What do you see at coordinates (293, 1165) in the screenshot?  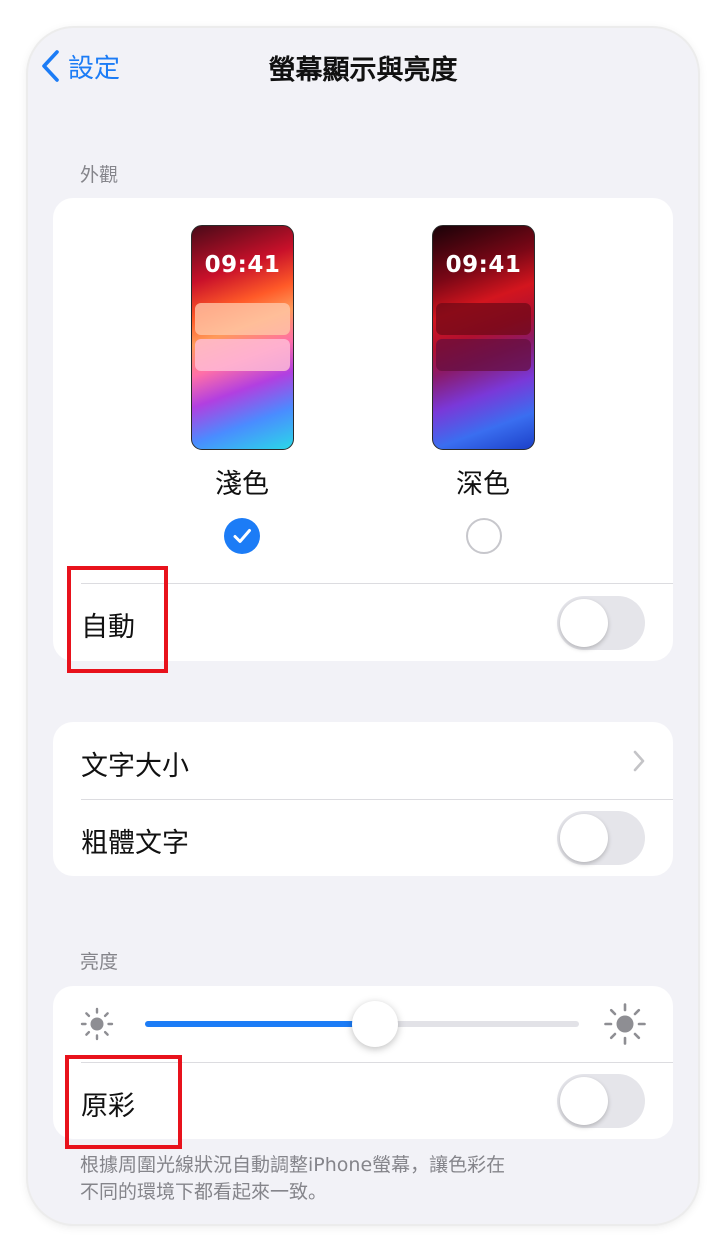 I see `description-line: 根據周圍光線狀況自動調整iPhone螢幕，讓色彩在` at bounding box center [293, 1165].